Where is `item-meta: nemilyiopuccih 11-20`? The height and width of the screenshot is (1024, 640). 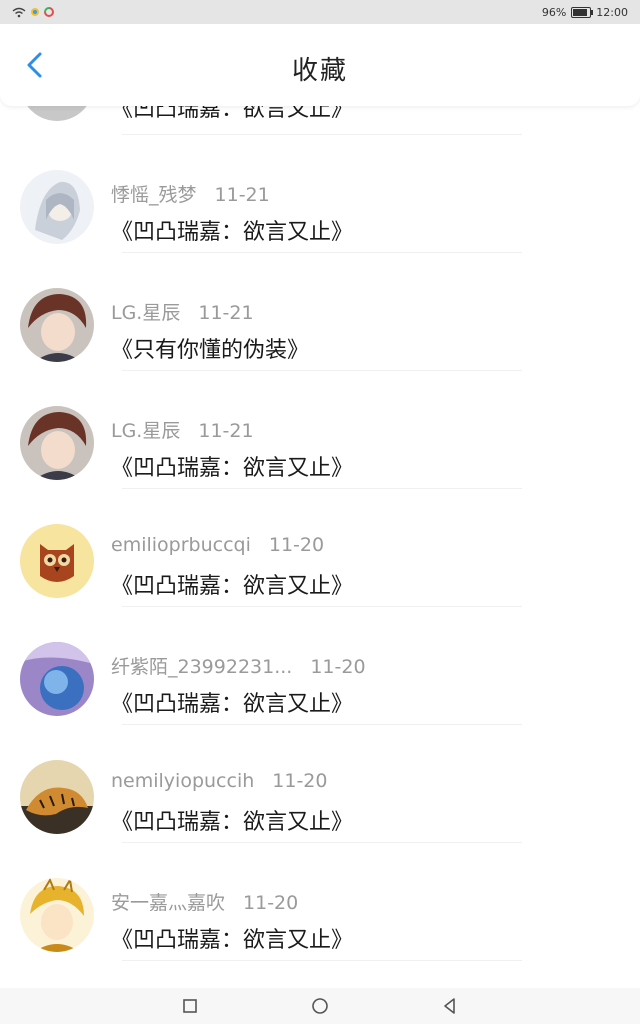 item-meta: nemilyiopuccih 11-20 is located at coordinates (219, 781).